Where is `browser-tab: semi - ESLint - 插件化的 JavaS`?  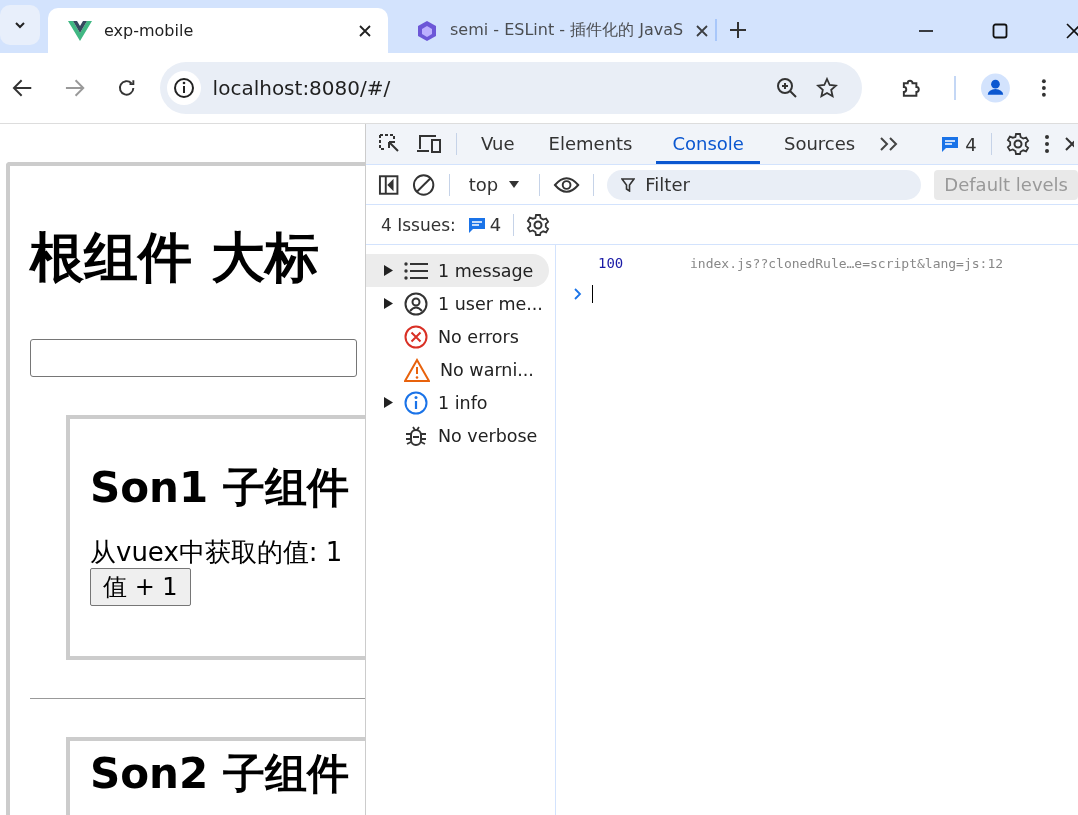 browser-tab: semi - ESLint - 插件化的 JavaS is located at coordinates (561, 30).